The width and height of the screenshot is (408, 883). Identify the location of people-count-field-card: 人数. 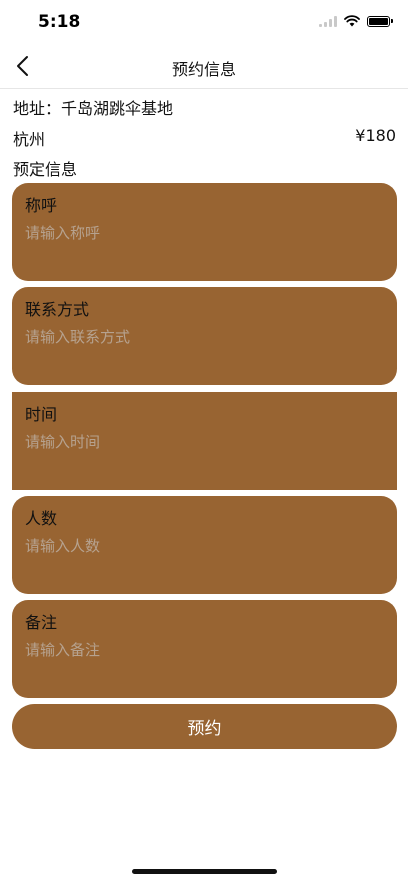
(204, 545).